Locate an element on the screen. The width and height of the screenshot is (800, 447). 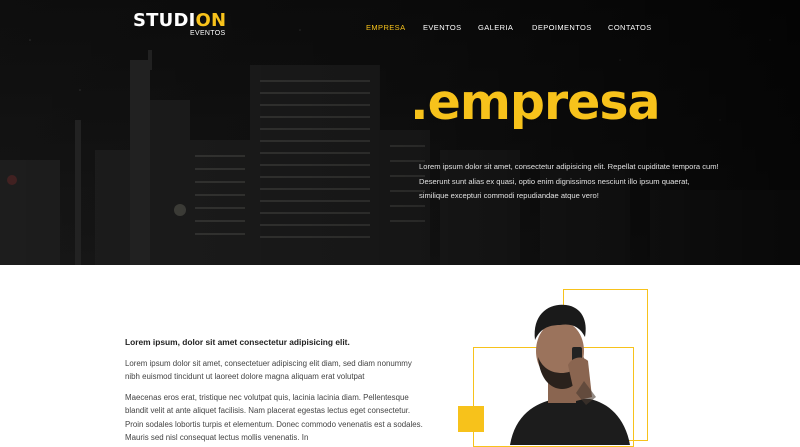
portrait-image is located at coordinates (570, 374).